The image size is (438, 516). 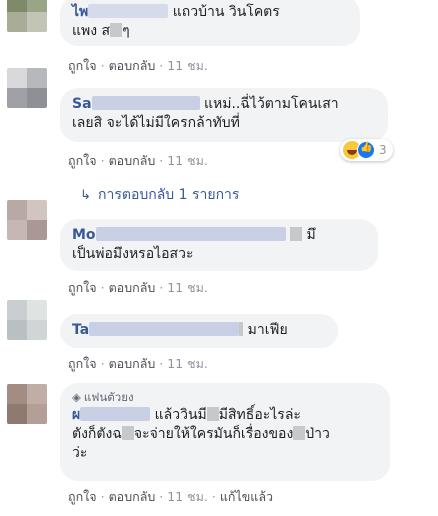 I want to click on comment-text: เลยสิ จะได้ไม่มีใครกล้าทับที่, so click(x=156, y=123).